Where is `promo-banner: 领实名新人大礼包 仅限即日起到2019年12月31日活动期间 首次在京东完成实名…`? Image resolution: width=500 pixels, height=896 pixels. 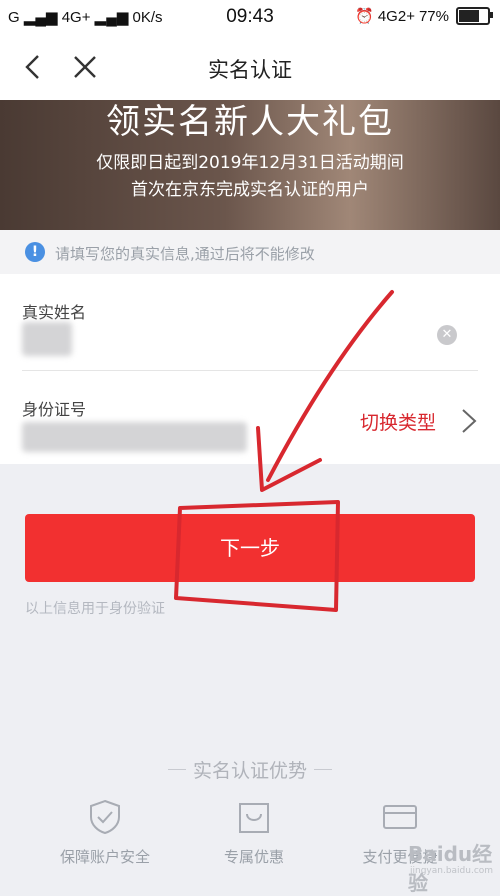 promo-banner: 领实名新人大礼包 仅限即日起到2019年12月31日活动期间 首次在京东完成实名… is located at coordinates (250, 165).